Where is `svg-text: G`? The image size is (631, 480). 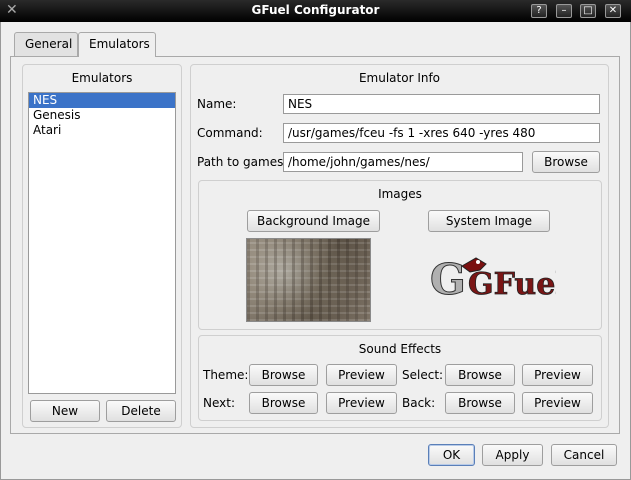 svg-text: G is located at coordinates (448, 279).